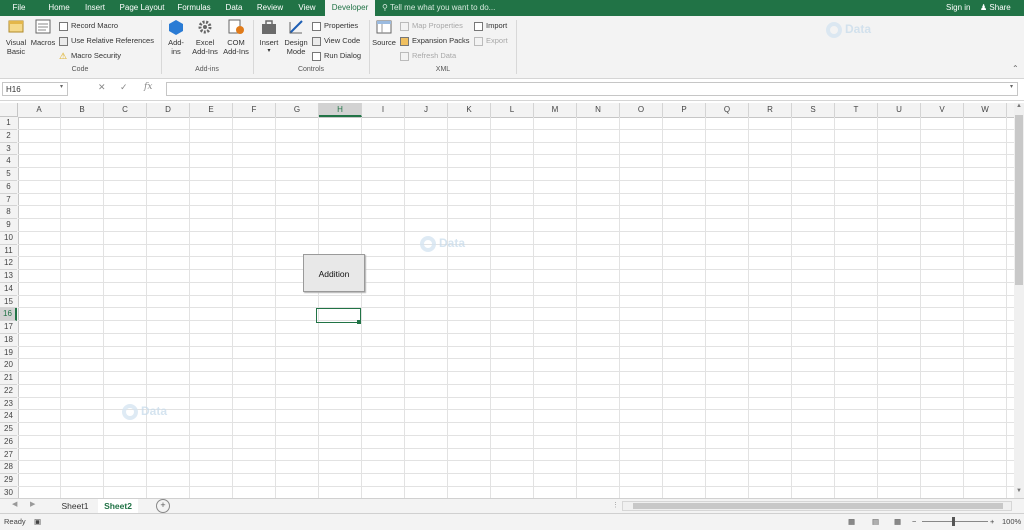 The image size is (1024, 530). Describe the element at coordinates (1015, 68) in the screenshot. I see `collapse-ribbon-icon: ⌃` at that location.